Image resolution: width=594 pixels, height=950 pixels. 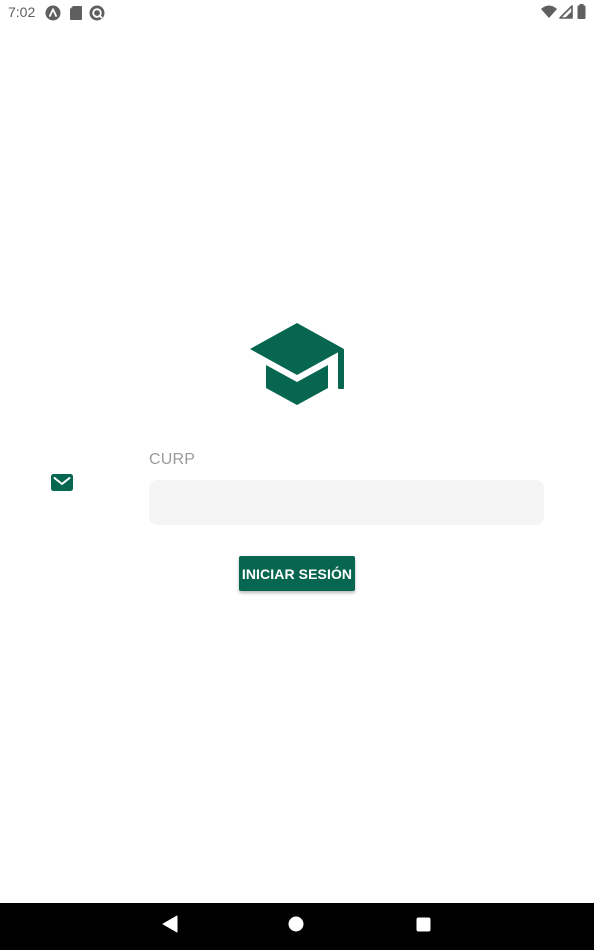 What do you see at coordinates (346, 502) in the screenshot?
I see `curp-input` at bounding box center [346, 502].